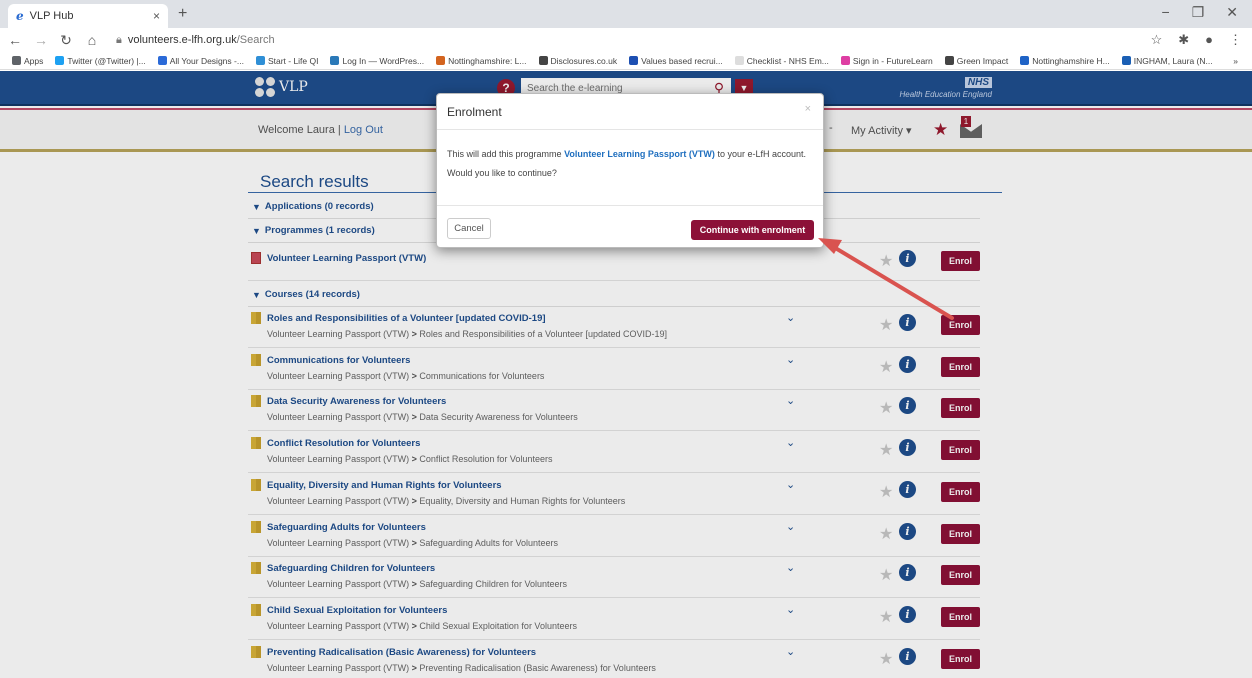  Describe the element at coordinates (16, 60) in the screenshot. I see `apps-grid-icon` at that location.